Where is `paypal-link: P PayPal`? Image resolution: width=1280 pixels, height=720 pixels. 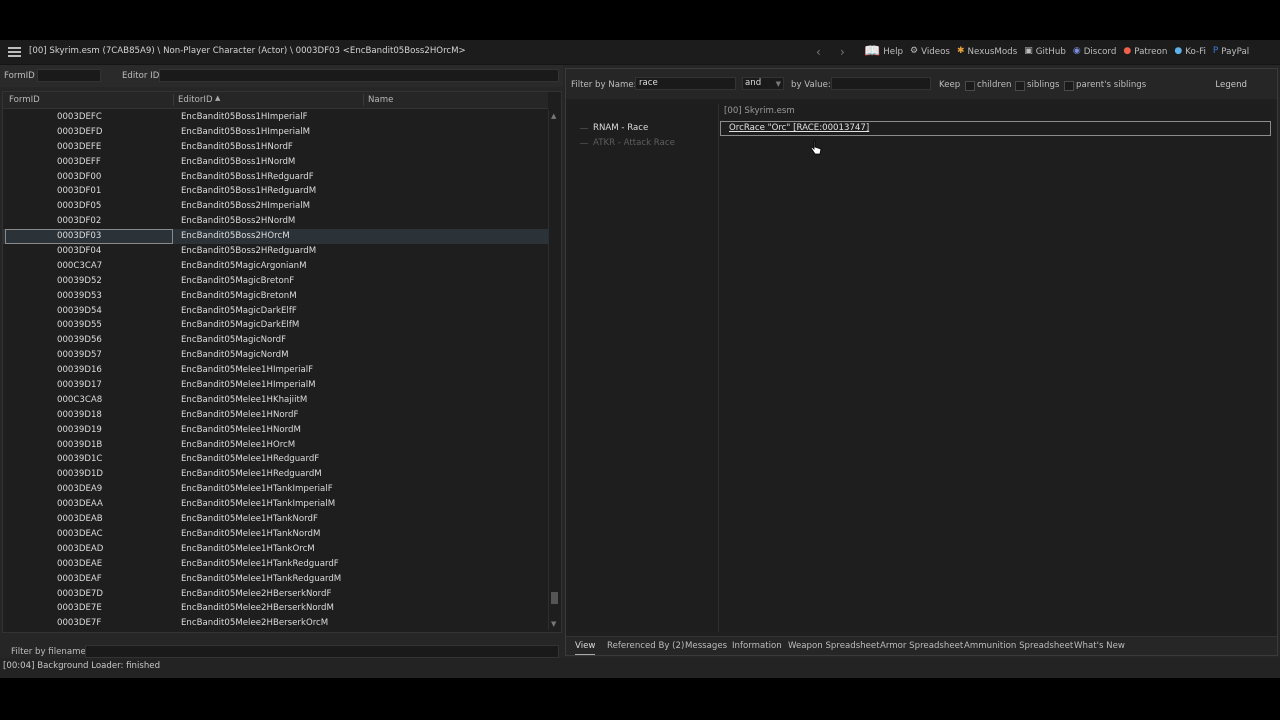 paypal-link: P PayPal is located at coordinates (1231, 52).